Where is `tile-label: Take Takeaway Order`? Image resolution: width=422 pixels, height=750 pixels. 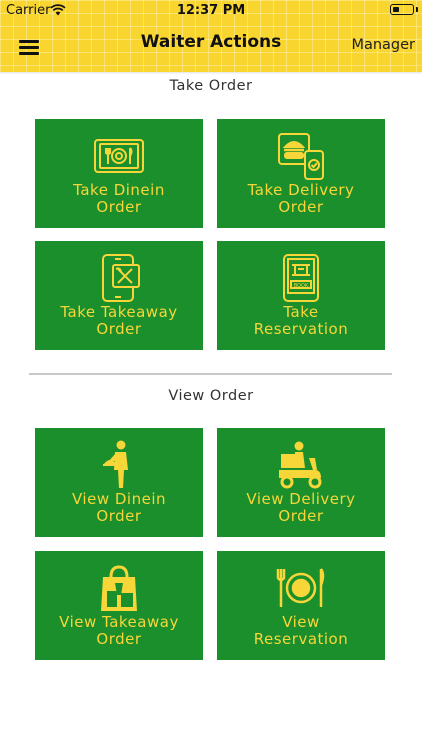 tile-label: Take Takeaway Order is located at coordinates (119, 320).